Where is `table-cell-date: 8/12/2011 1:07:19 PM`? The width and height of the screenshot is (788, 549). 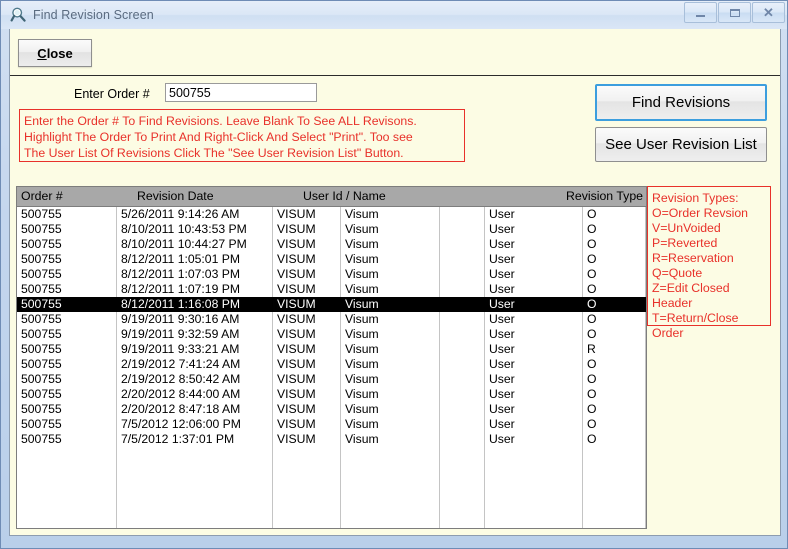 table-cell-date: 8/12/2011 1:07:19 PM is located at coordinates (195, 289).